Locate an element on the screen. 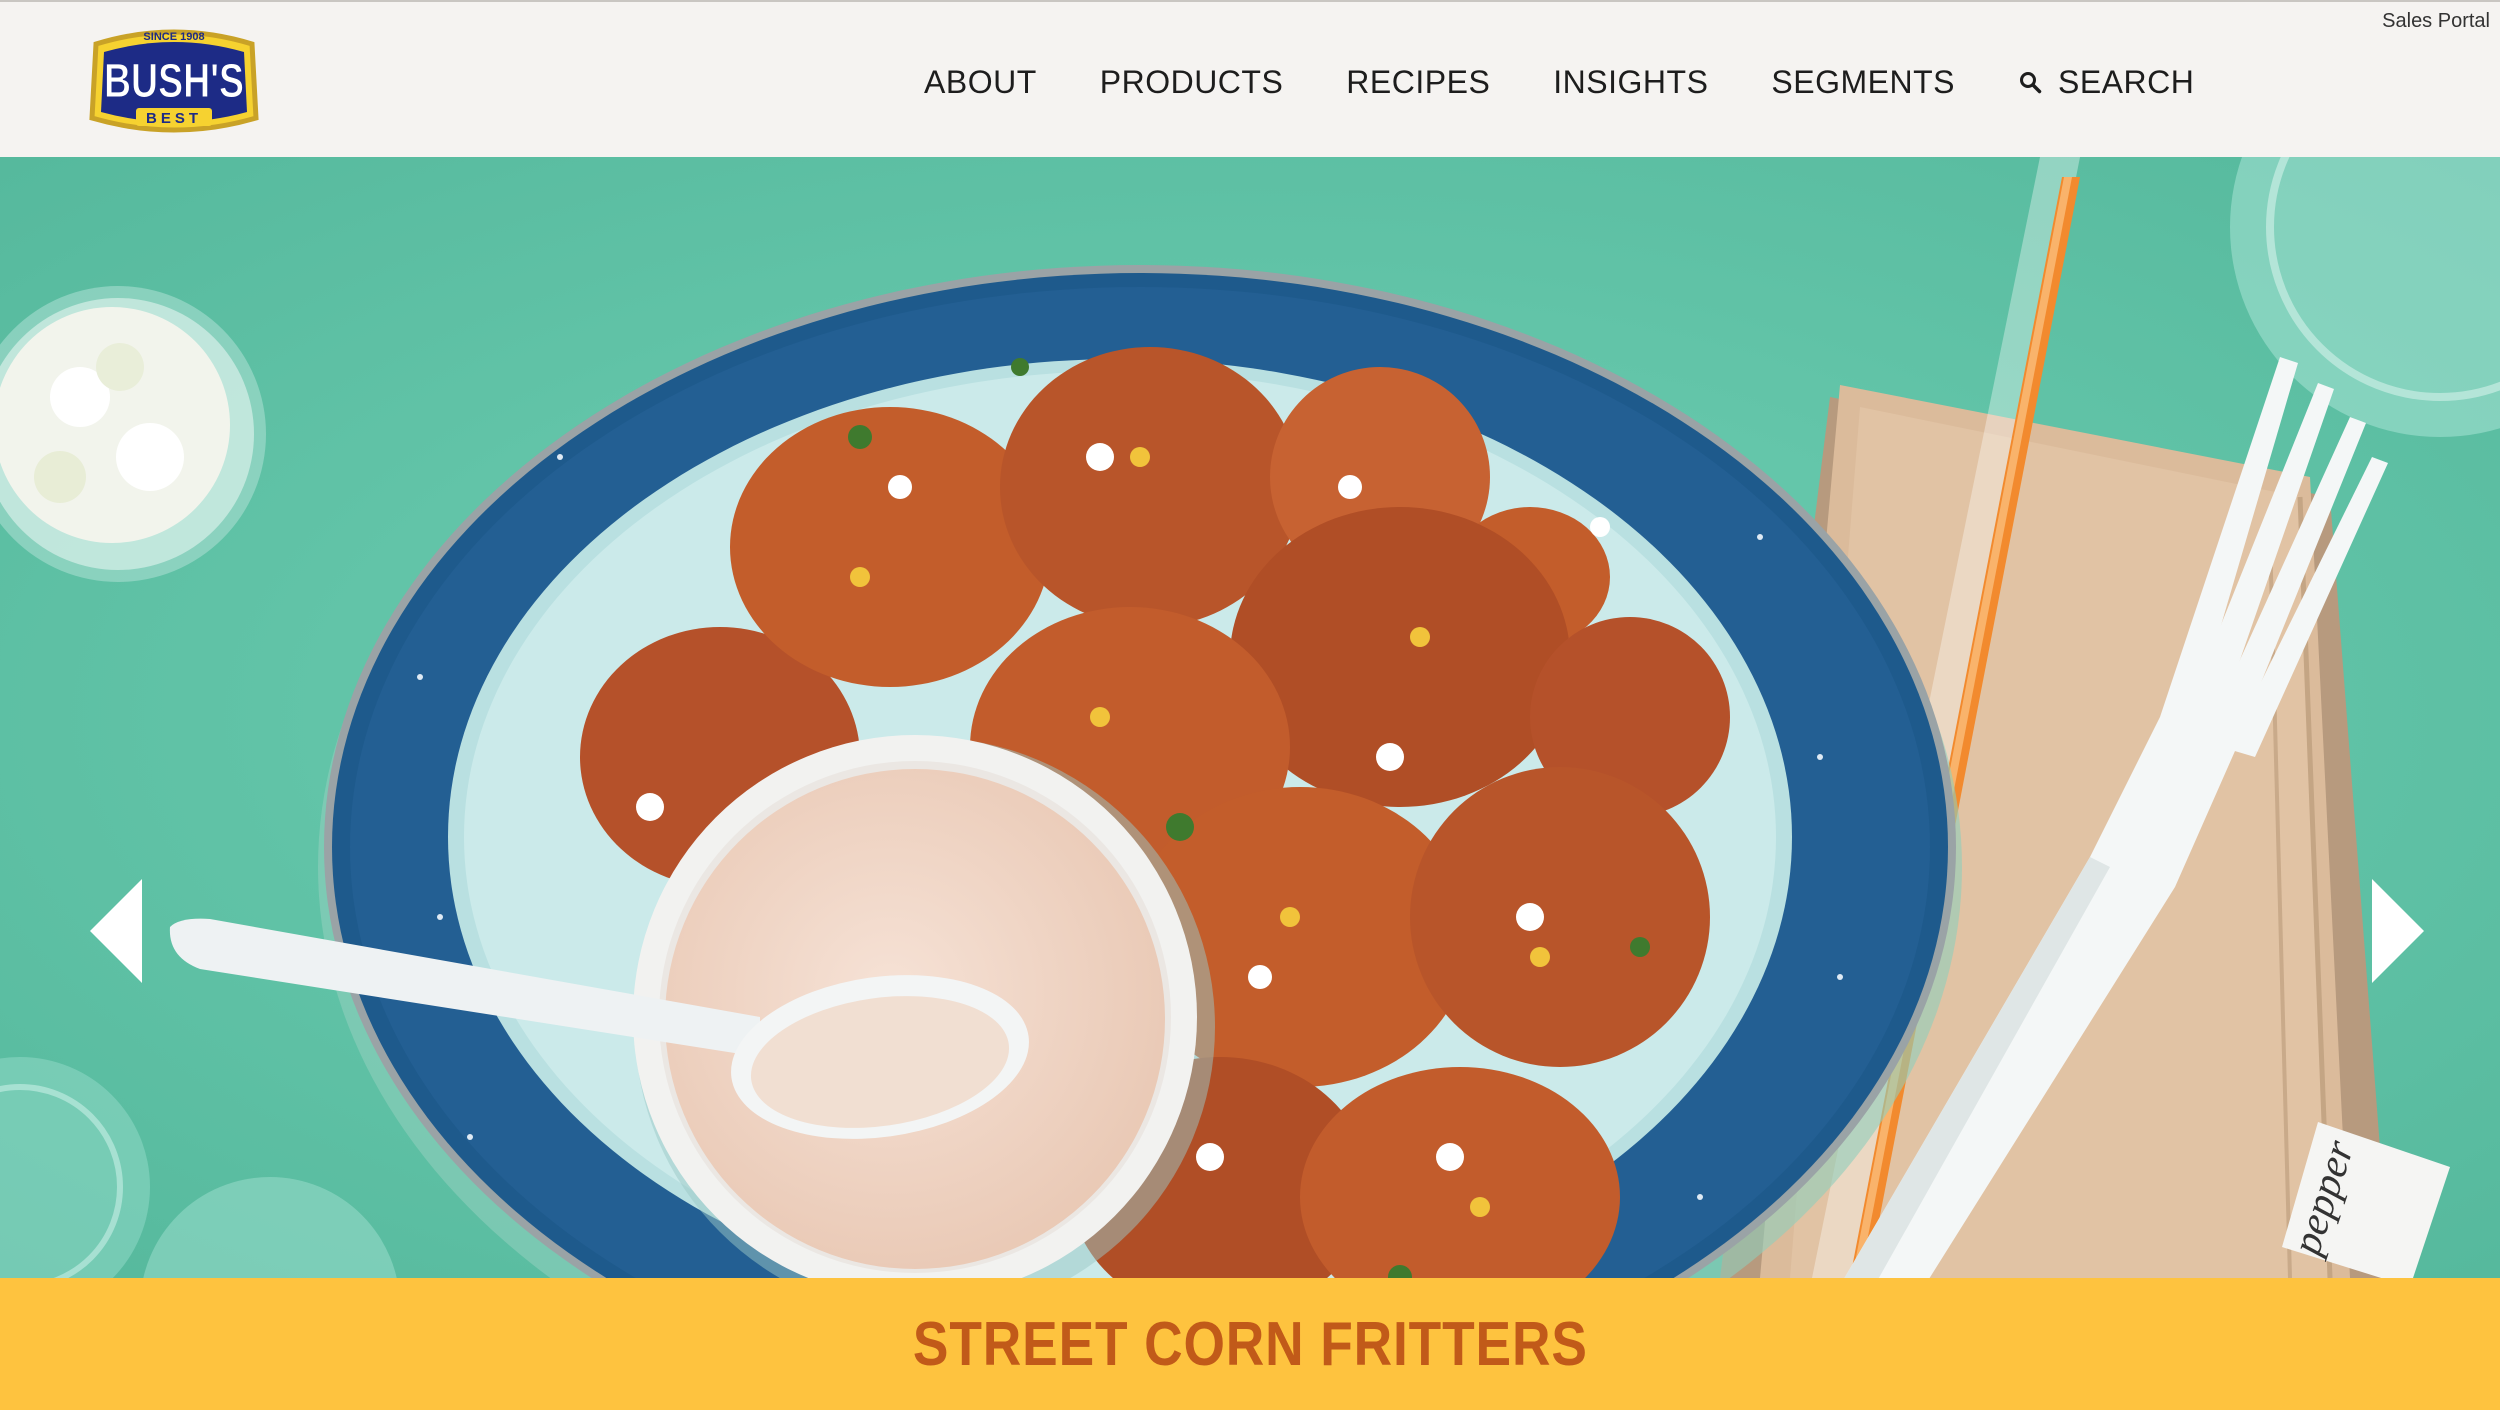 The image size is (2500, 1410). sales-portal-link: Sales Portal is located at coordinates (2436, 21).